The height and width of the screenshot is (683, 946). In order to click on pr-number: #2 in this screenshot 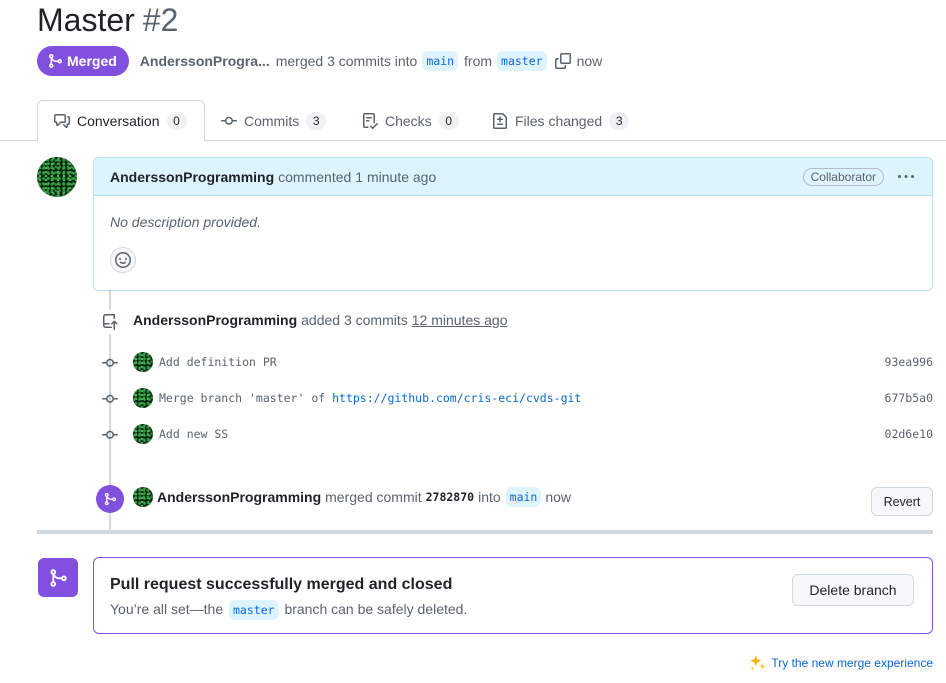, I will do `click(160, 20)`.